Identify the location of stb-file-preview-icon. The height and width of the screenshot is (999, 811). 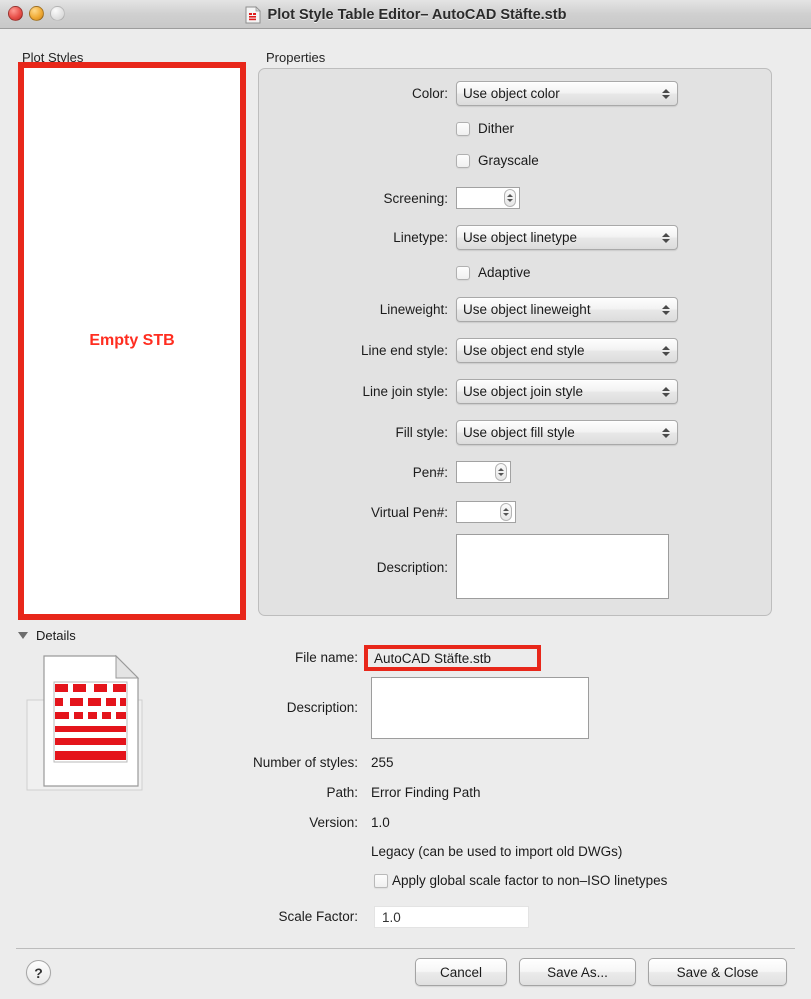
(97, 724).